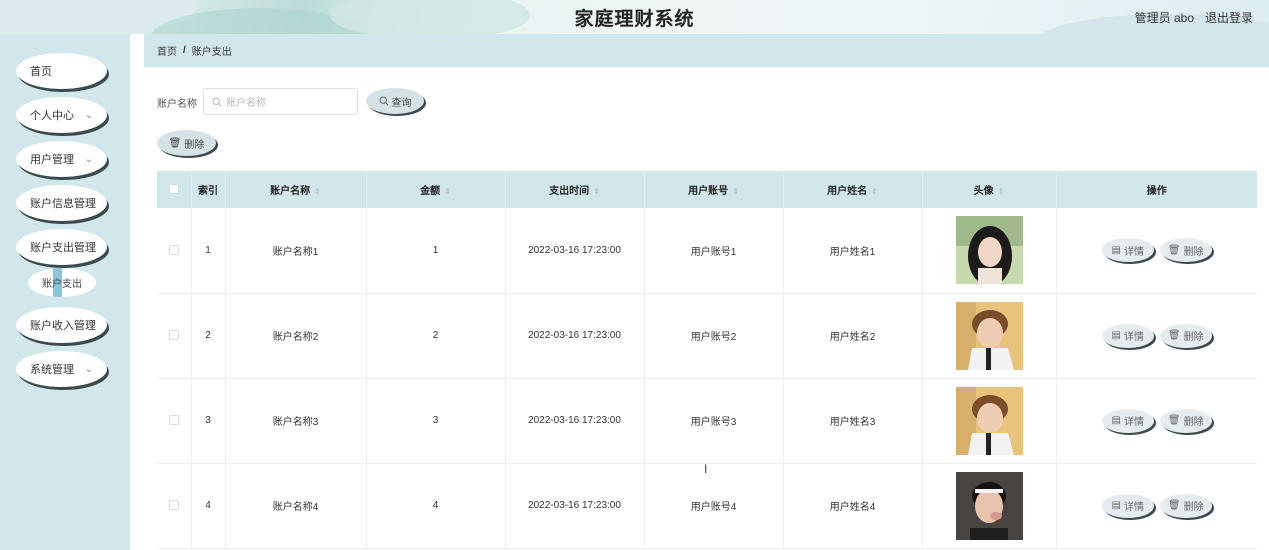  Describe the element at coordinates (177, 104) in the screenshot. I see `search-label: 账户名称` at that location.